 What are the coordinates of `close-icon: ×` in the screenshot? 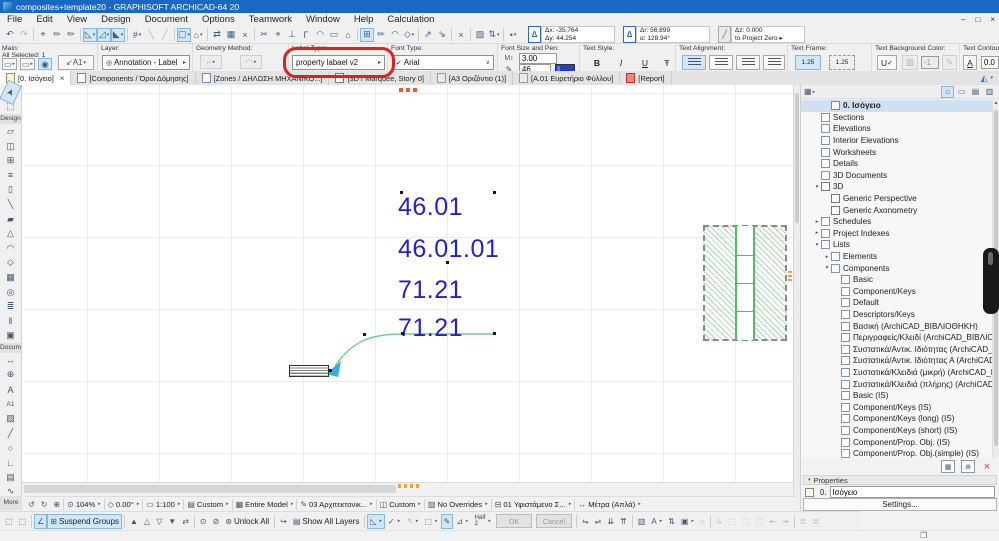 It's located at (992, 19).